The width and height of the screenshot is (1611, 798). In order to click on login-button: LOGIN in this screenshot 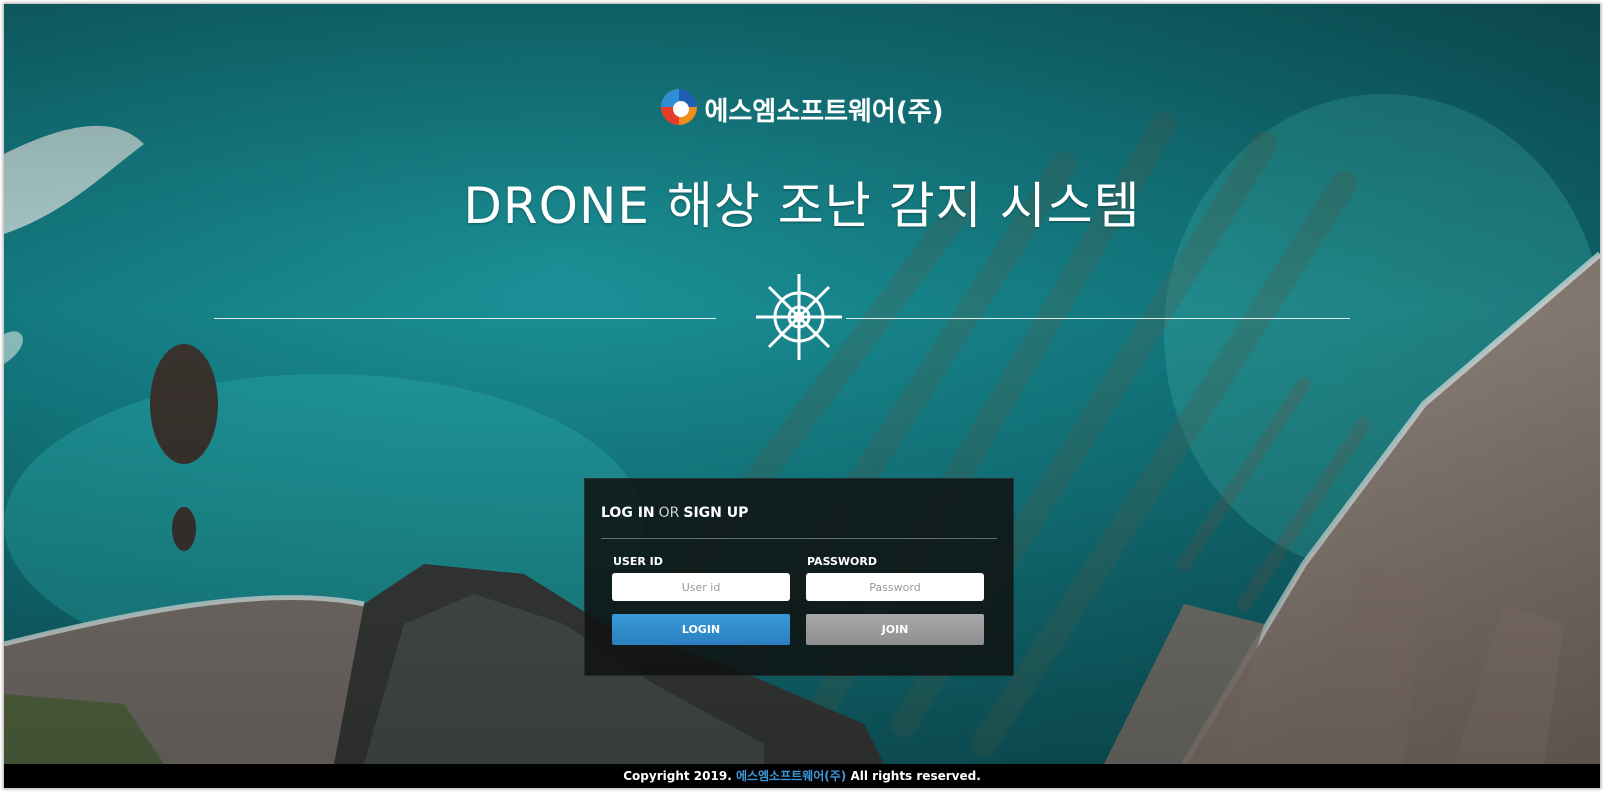, I will do `click(701, 629)`.